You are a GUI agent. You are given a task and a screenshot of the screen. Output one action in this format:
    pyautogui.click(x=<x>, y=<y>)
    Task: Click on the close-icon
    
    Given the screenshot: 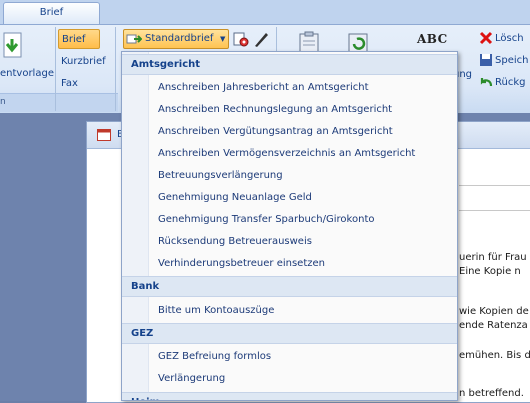 What is the action you would take?
    pyautogui.click(x=486, y=38)
    